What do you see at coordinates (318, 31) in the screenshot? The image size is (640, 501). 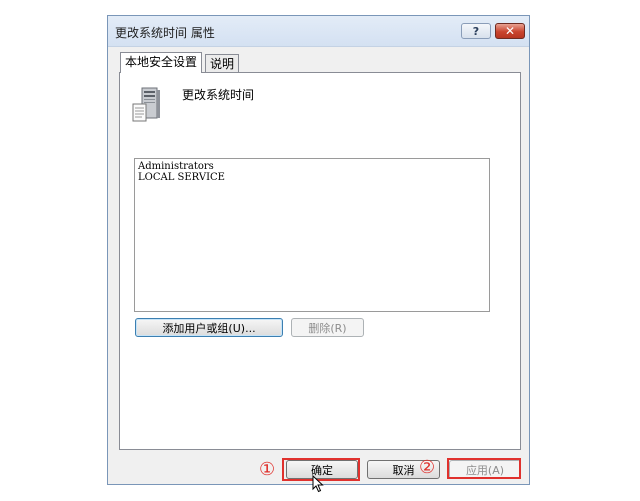 I see `title-bar: 更改系统时间 属性 ? ✕` at bounding box center [318, 31].